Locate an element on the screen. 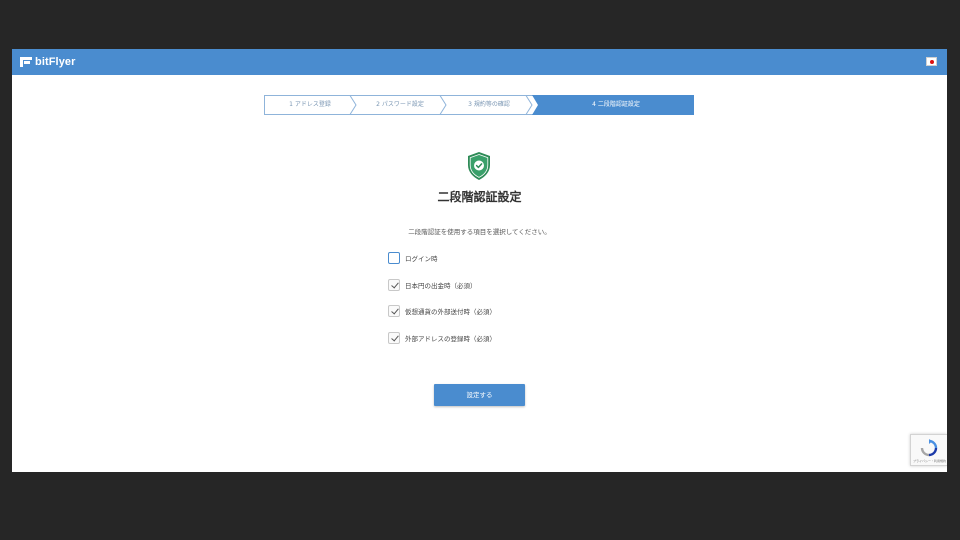 Image resolution: width=960 pixels, height=540 pixels. option-login: ログイン時 is located at coordinates (442, 258).